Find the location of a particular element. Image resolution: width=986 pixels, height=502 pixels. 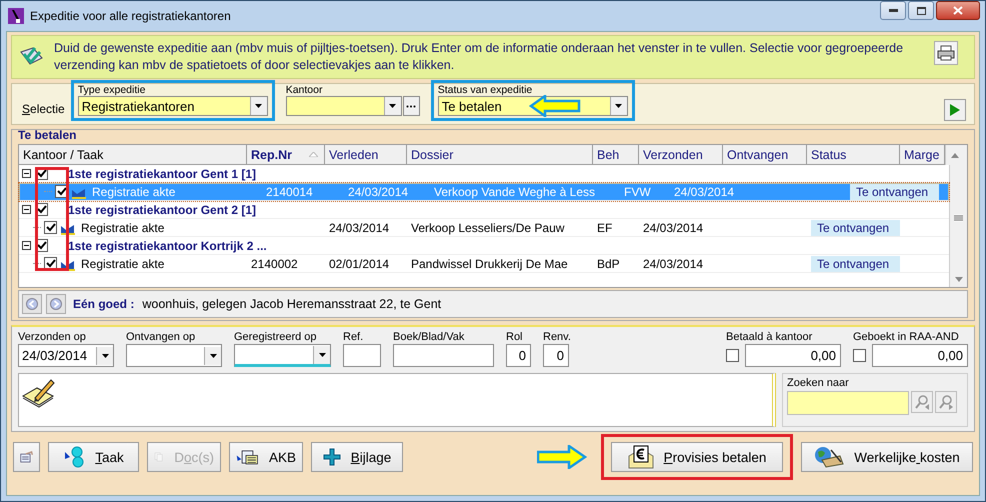

scroll-down-button is located at coordinates (958, 279).